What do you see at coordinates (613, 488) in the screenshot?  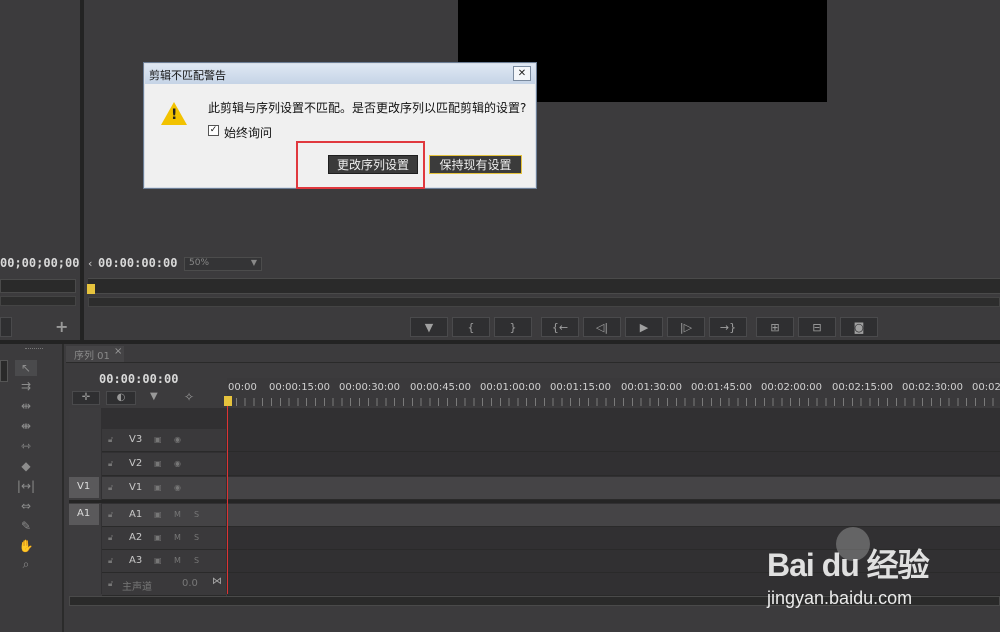 I see `track-v1` at bounding box center [613, 488].